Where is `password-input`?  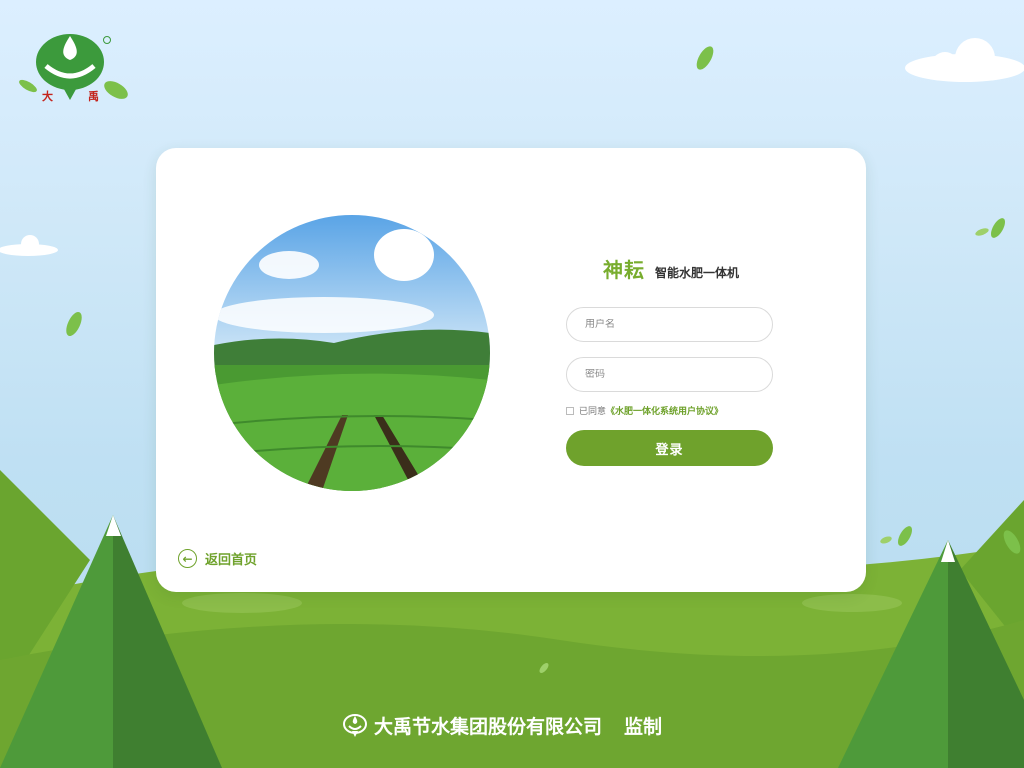
password-input is located at coordinates (669, 374).